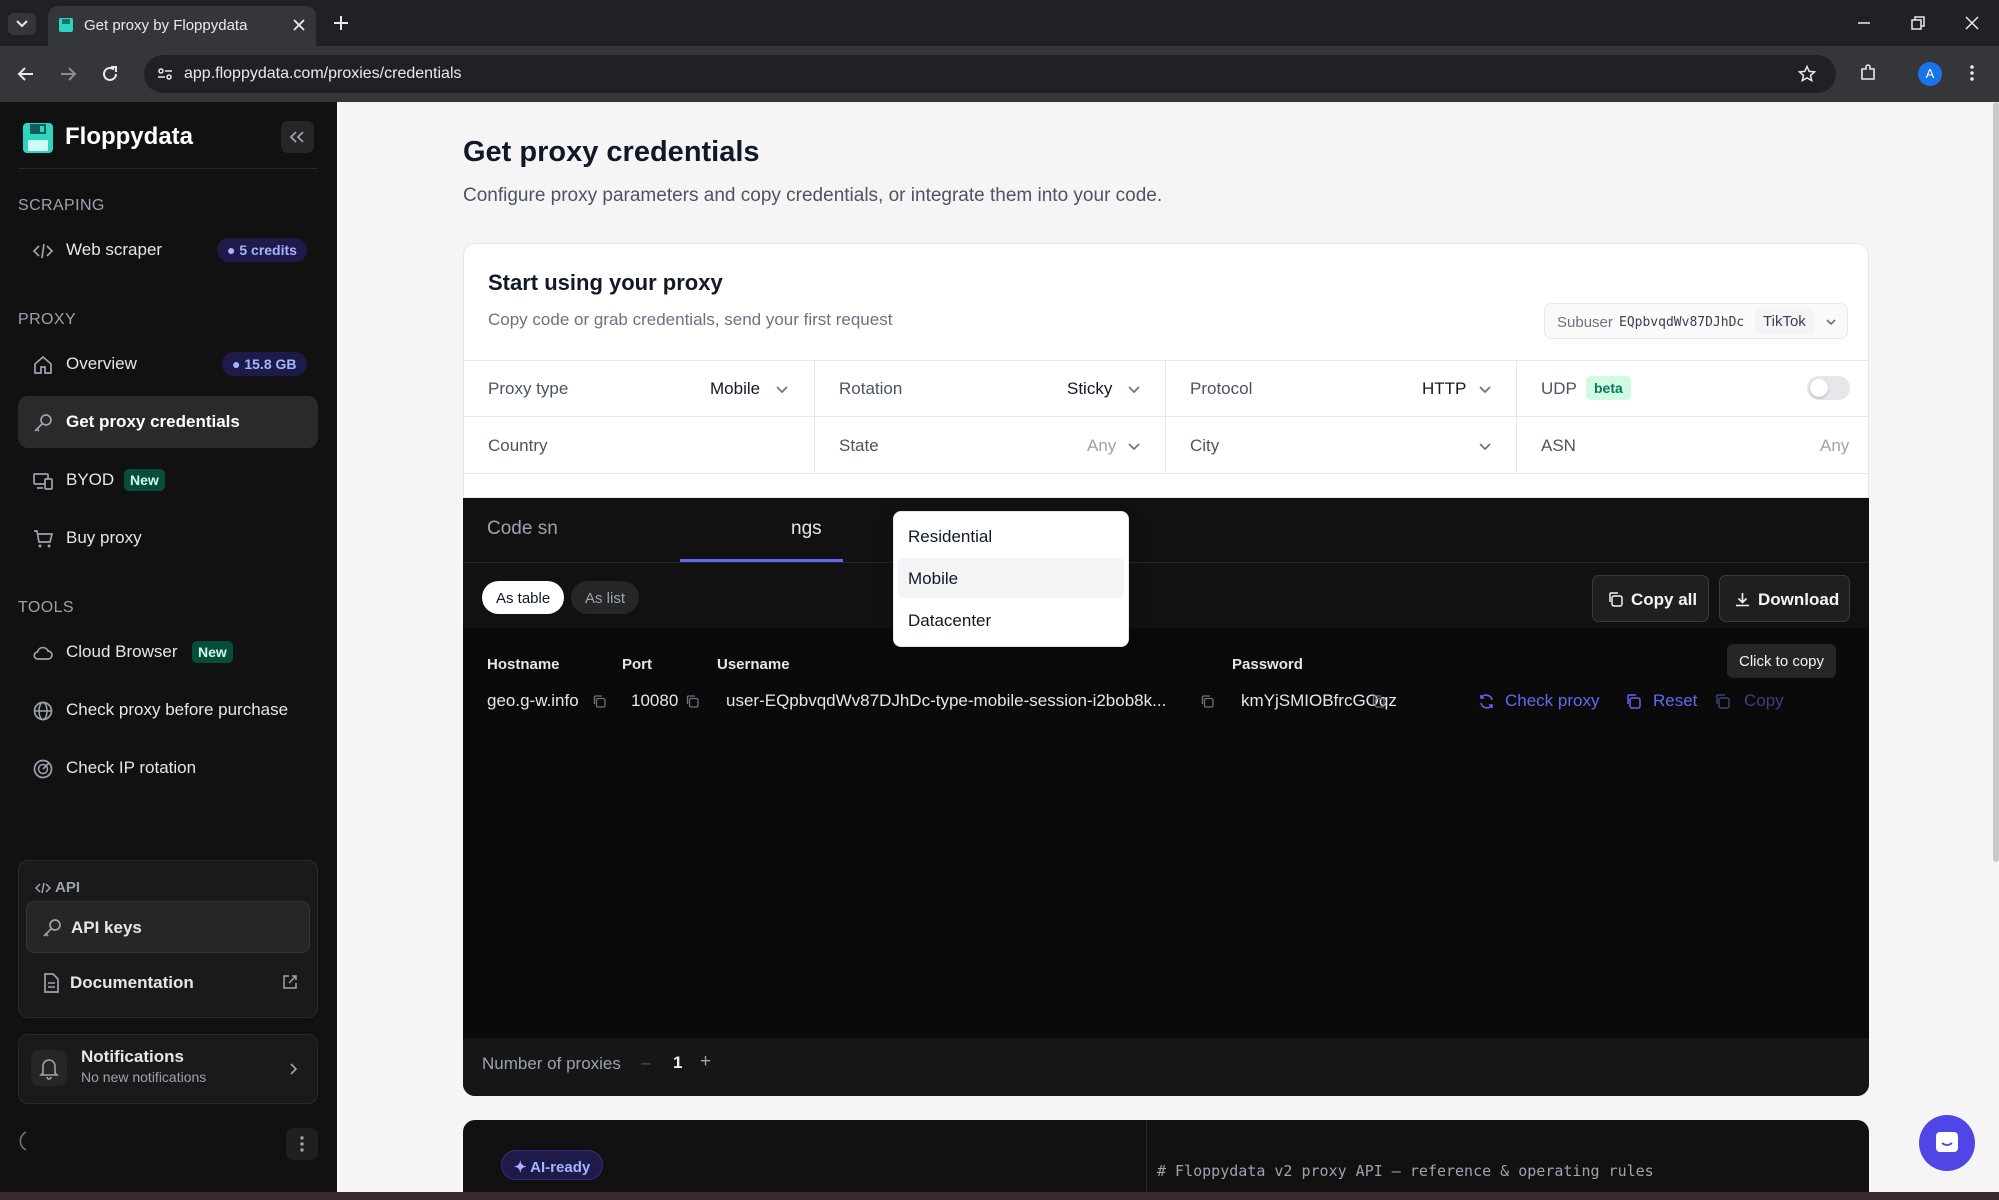 The image size is (1999, 1200). Describe the element at coordinates (299, 25) in the screenshot. I see `tab-close-icon` at that location.